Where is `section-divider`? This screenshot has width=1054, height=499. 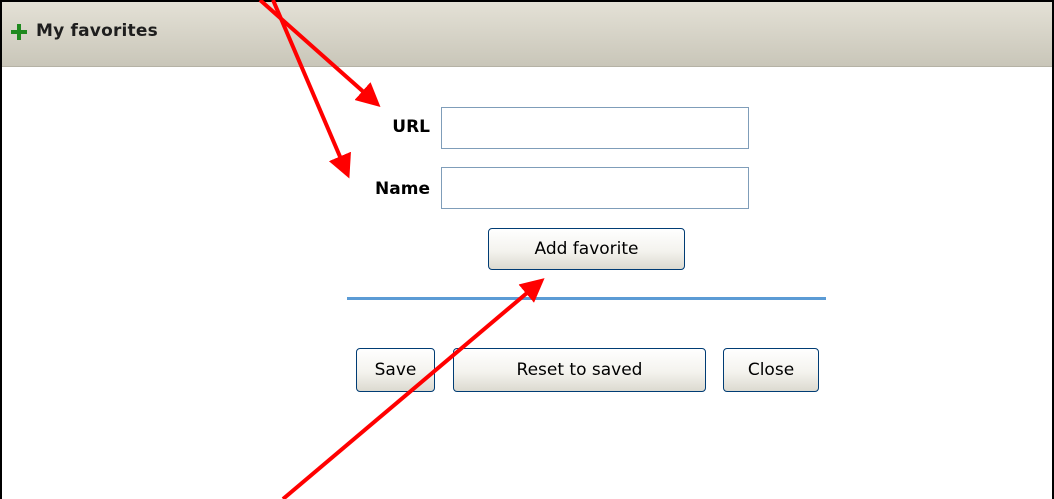 section-divider is located at coordinates (586, 298).